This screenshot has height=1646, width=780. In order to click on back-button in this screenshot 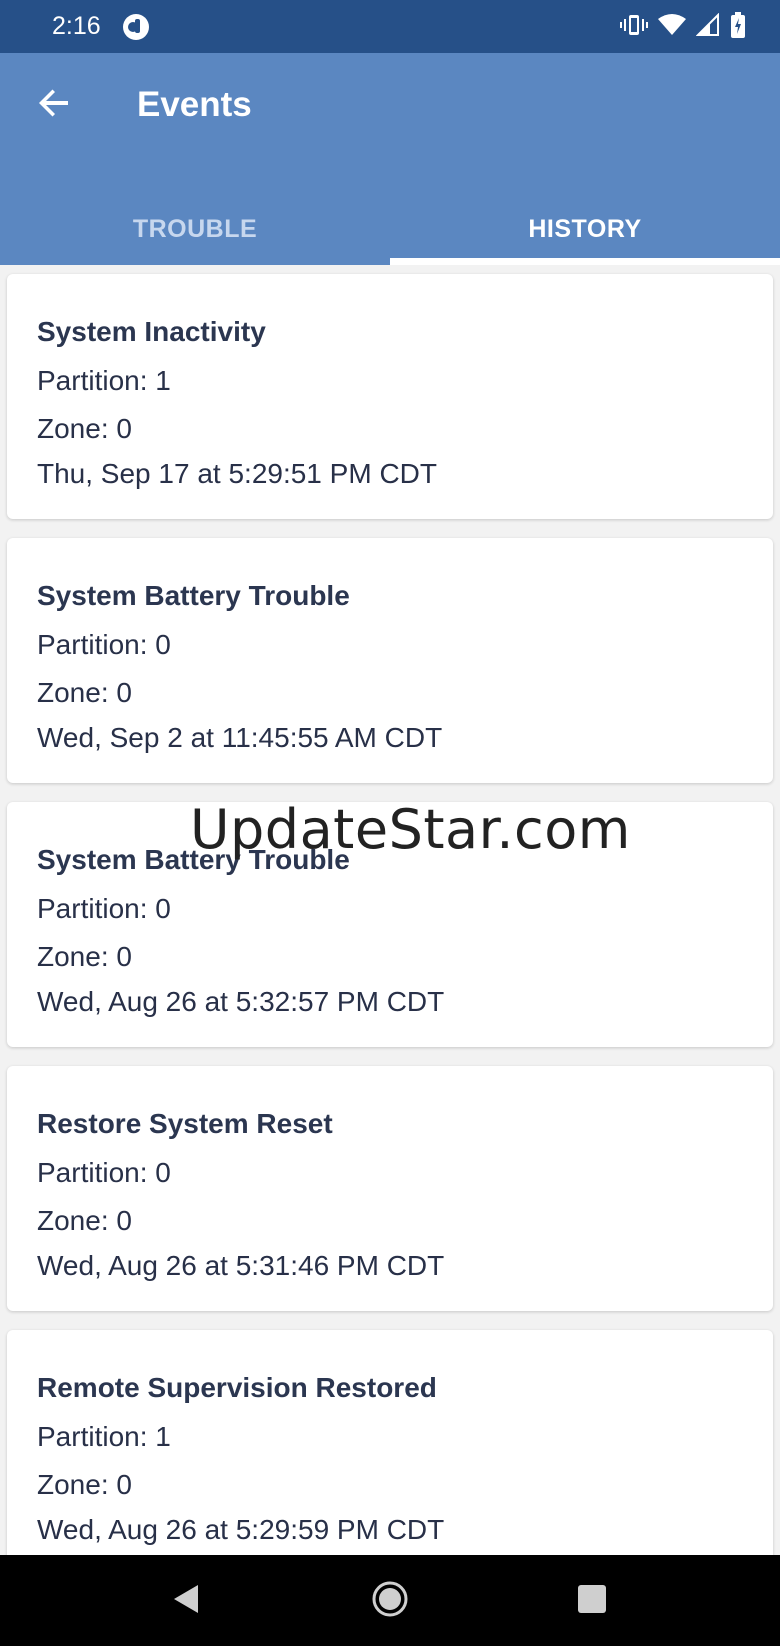, I will do `click(54, 105)`.